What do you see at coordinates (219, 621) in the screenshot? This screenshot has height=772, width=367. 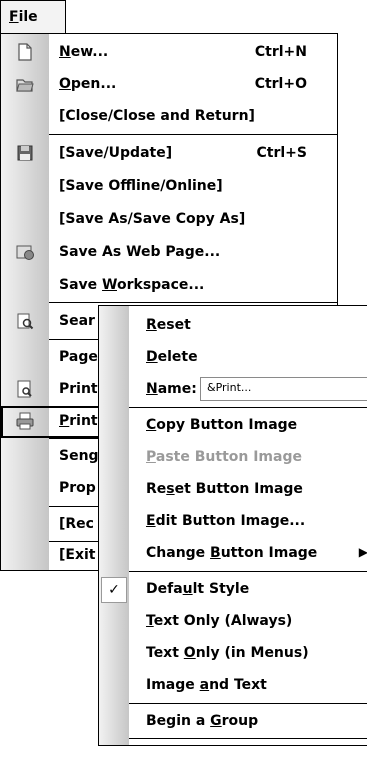 I see `ctx-item-label: Text Only (Always)` at bounding box center [219, 621].